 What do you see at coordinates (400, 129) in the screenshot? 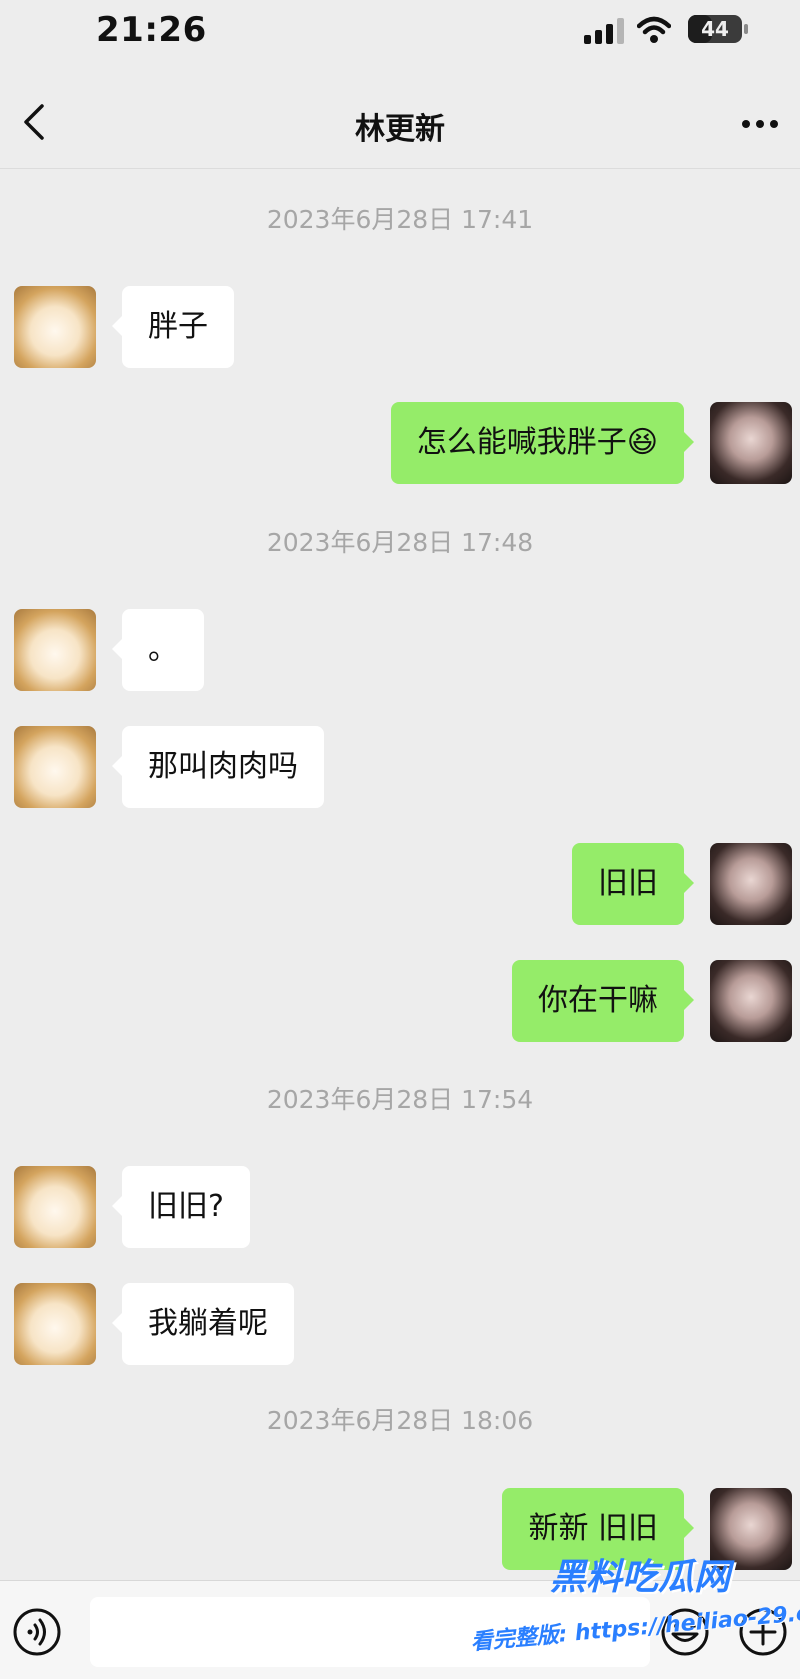
I see `chat-title: 林更新` at bounding box center [400, 129].